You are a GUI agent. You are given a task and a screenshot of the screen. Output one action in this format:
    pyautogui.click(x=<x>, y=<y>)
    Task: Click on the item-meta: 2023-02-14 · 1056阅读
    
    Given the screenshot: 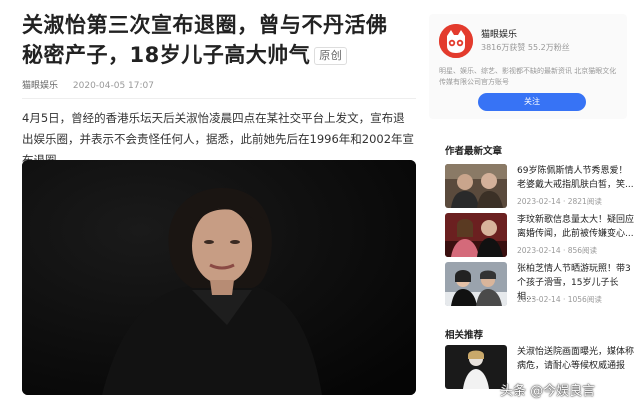 What is the action you would take?
    pyautogui.click(x=559, y=299)
    